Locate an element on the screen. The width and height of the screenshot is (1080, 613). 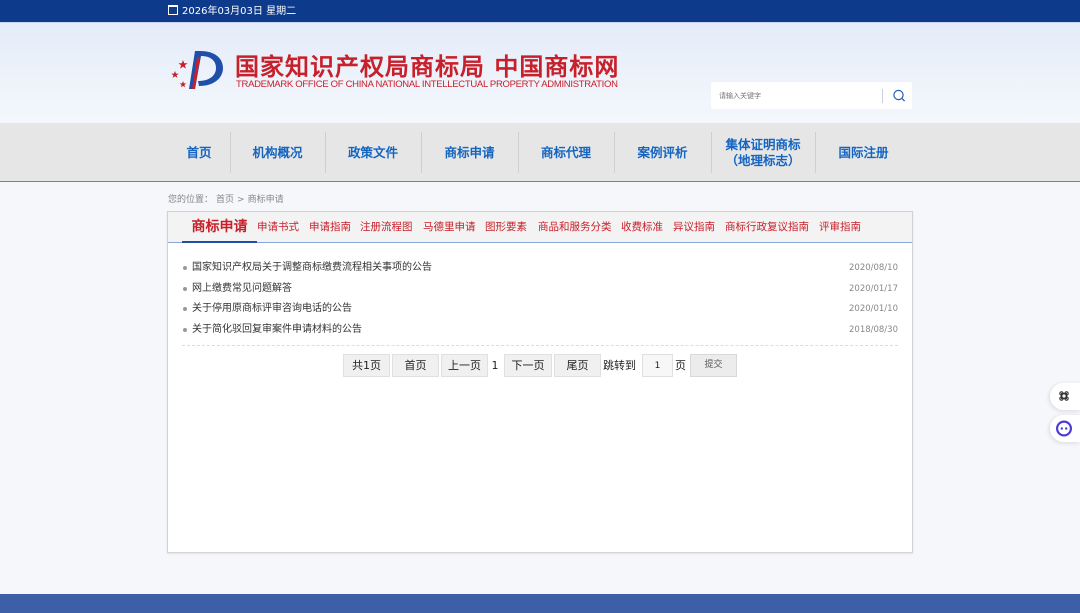
first-page-button: 首页 is located at coordinates (415, 365).